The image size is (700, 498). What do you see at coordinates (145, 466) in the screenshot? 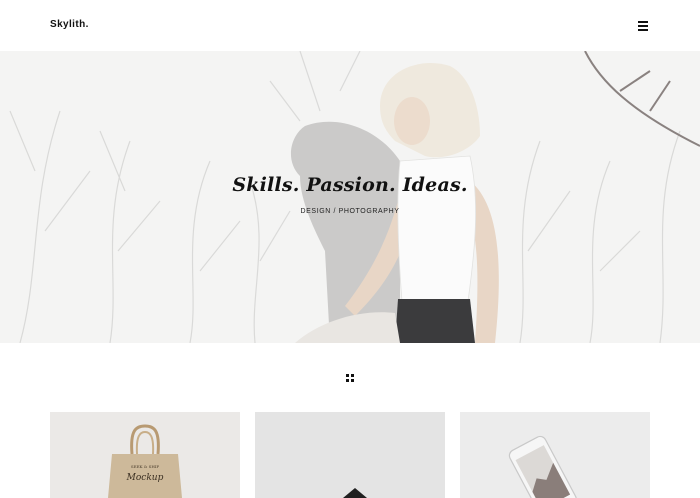
I see `svg-text: SEEK & SHIP` at bounding box center [145, 466].